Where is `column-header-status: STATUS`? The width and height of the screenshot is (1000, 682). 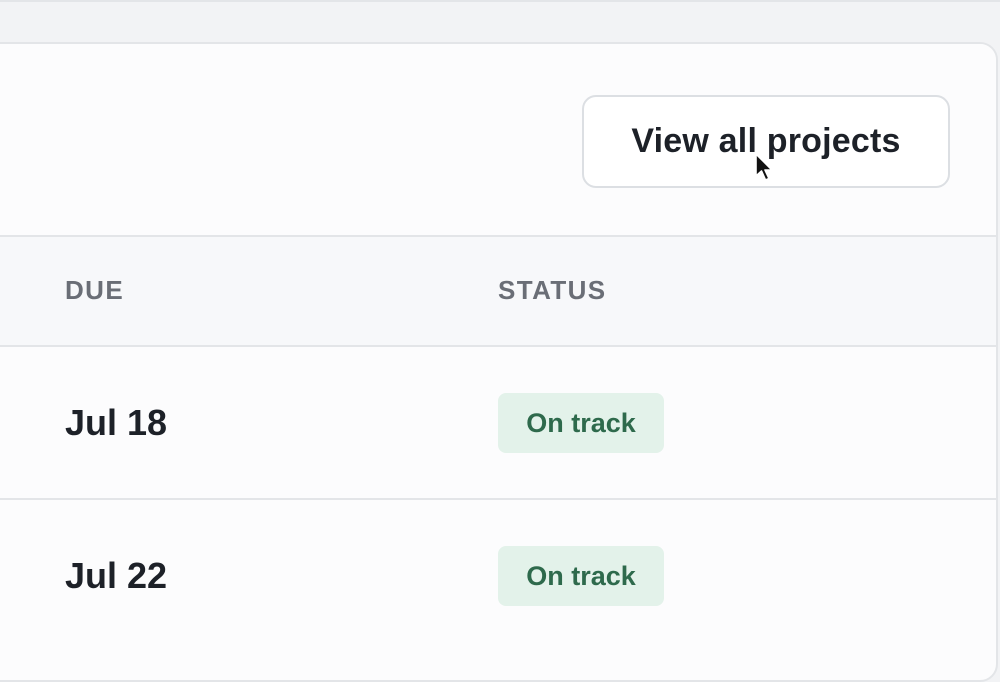 column-header-status: STATUS is located at coordinates (552, 290).